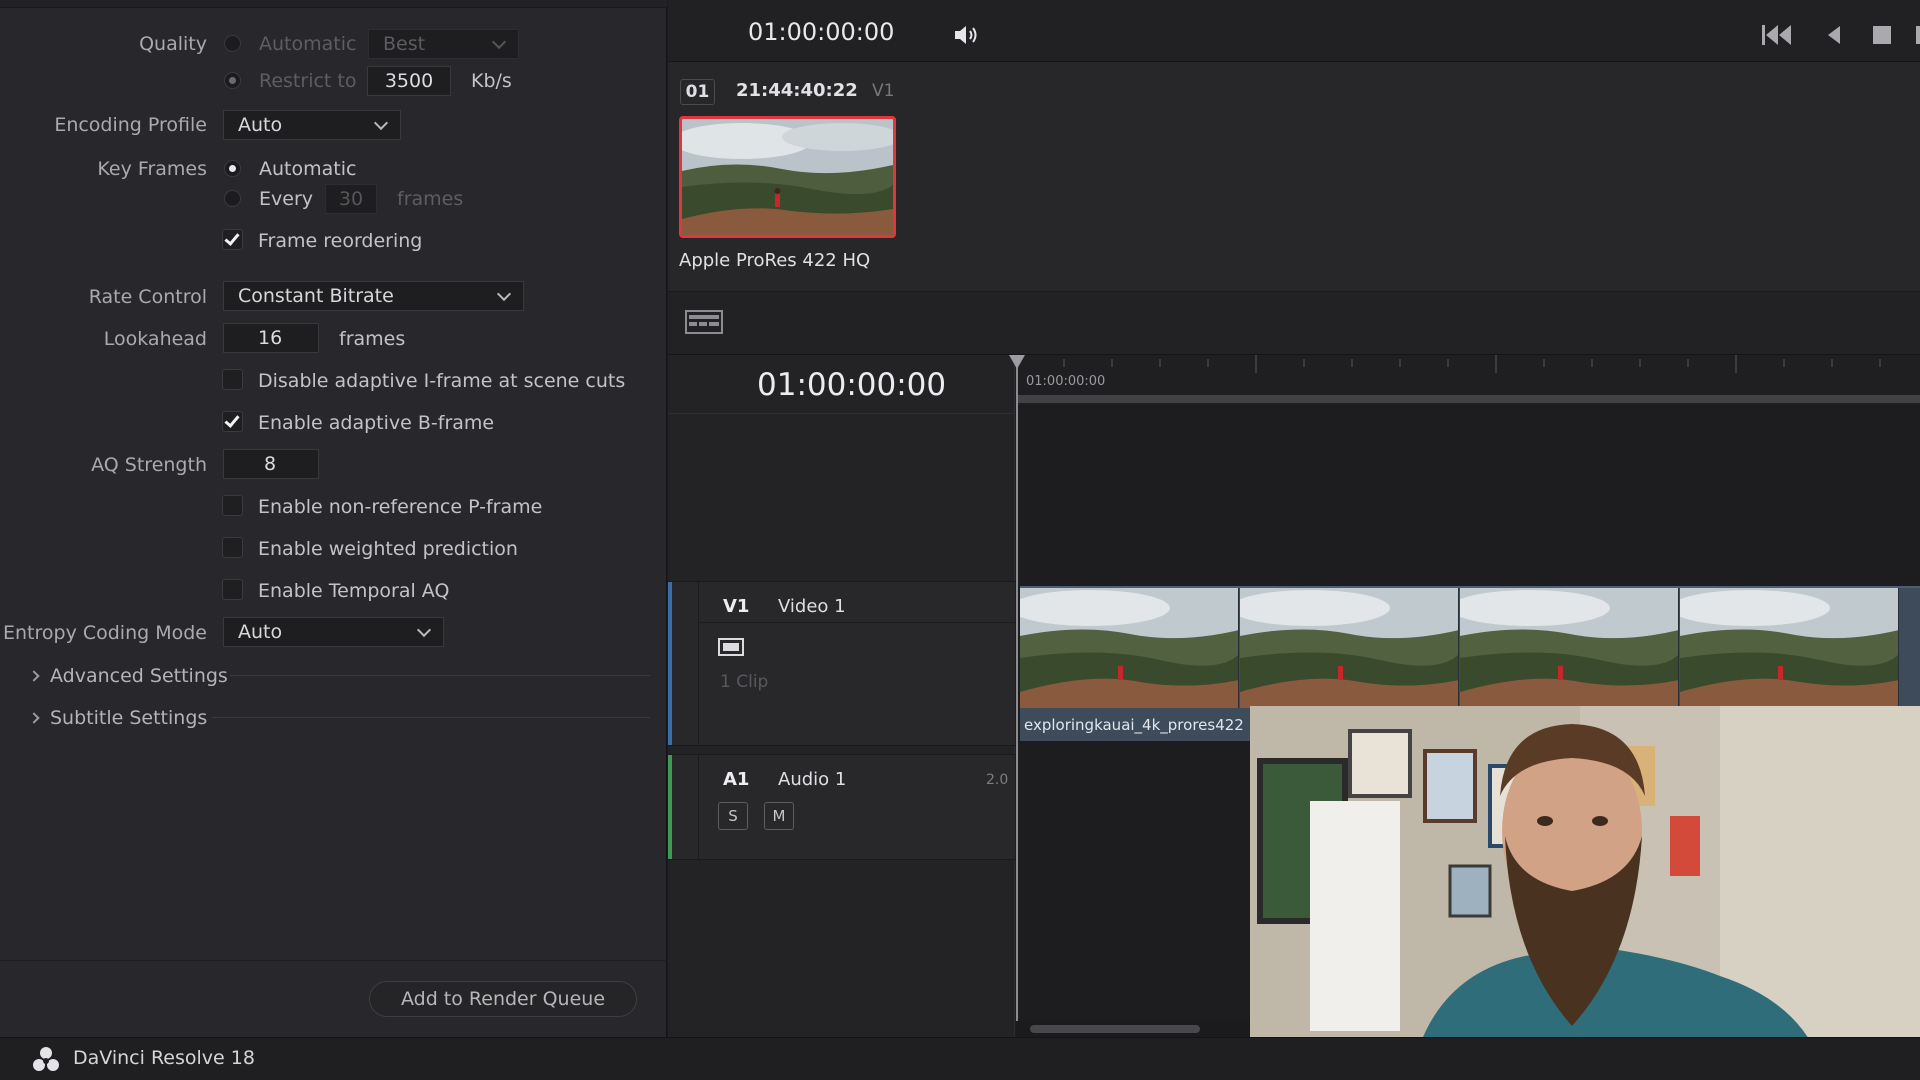 The image size is (1920, 1080). Describe the element at coordinates (308, 81) in the screenshot. I see `quality-restrict-label: Restrict to` at that location.